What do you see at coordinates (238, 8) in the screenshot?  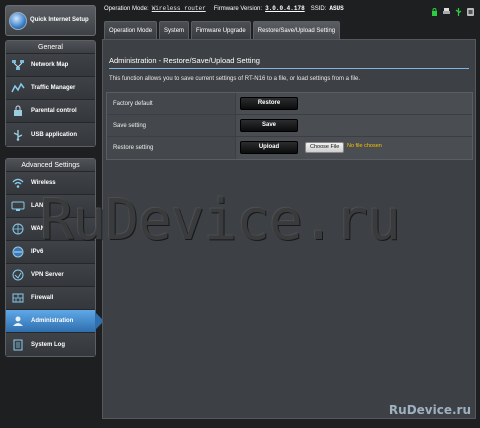 I see `firmware-label: Firmware Version:` at bounding box center [238, 8].